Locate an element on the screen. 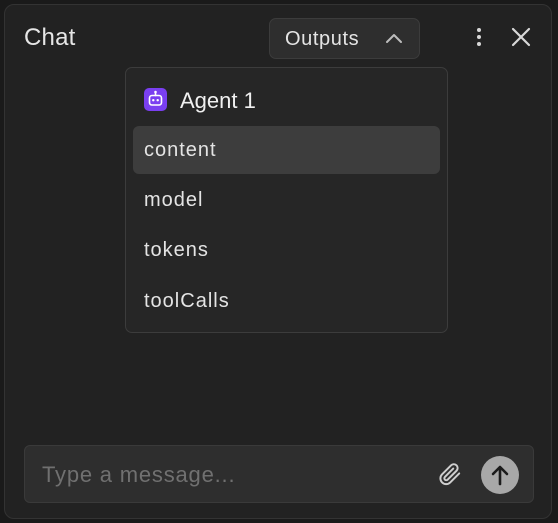  agent-name: Agent 1 is located at coordinates (218, 100).